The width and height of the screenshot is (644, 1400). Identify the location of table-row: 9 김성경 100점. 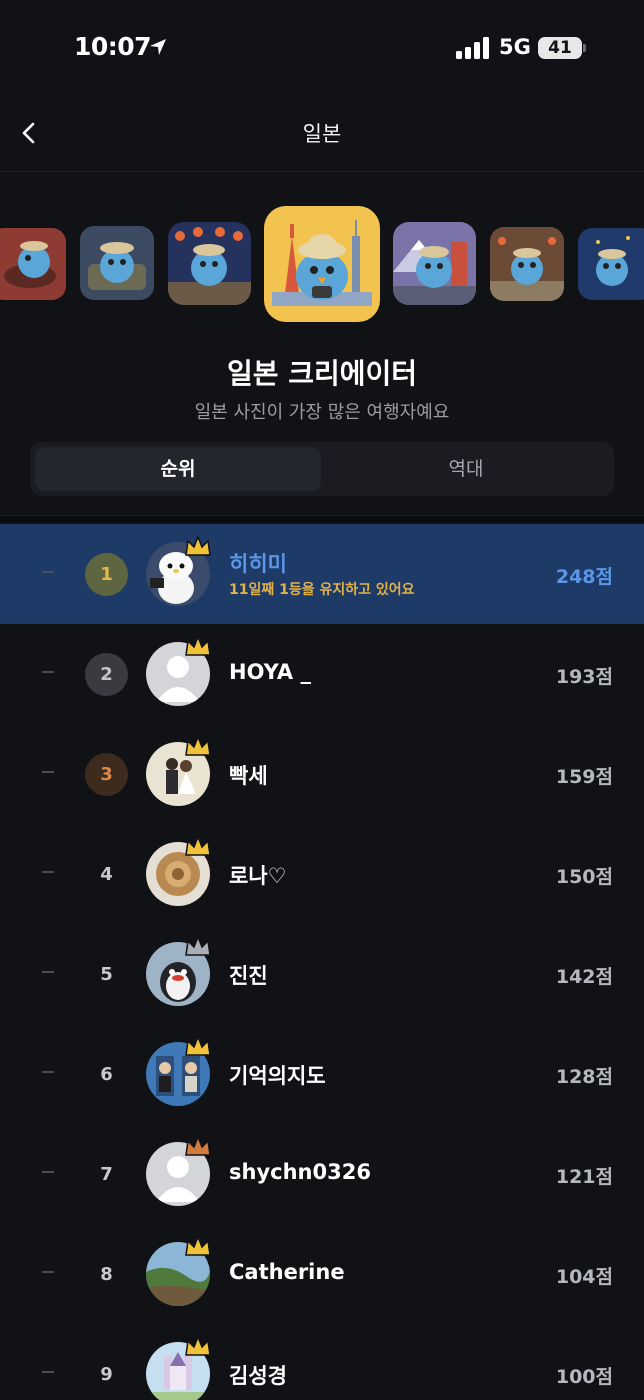
(322, 1362).